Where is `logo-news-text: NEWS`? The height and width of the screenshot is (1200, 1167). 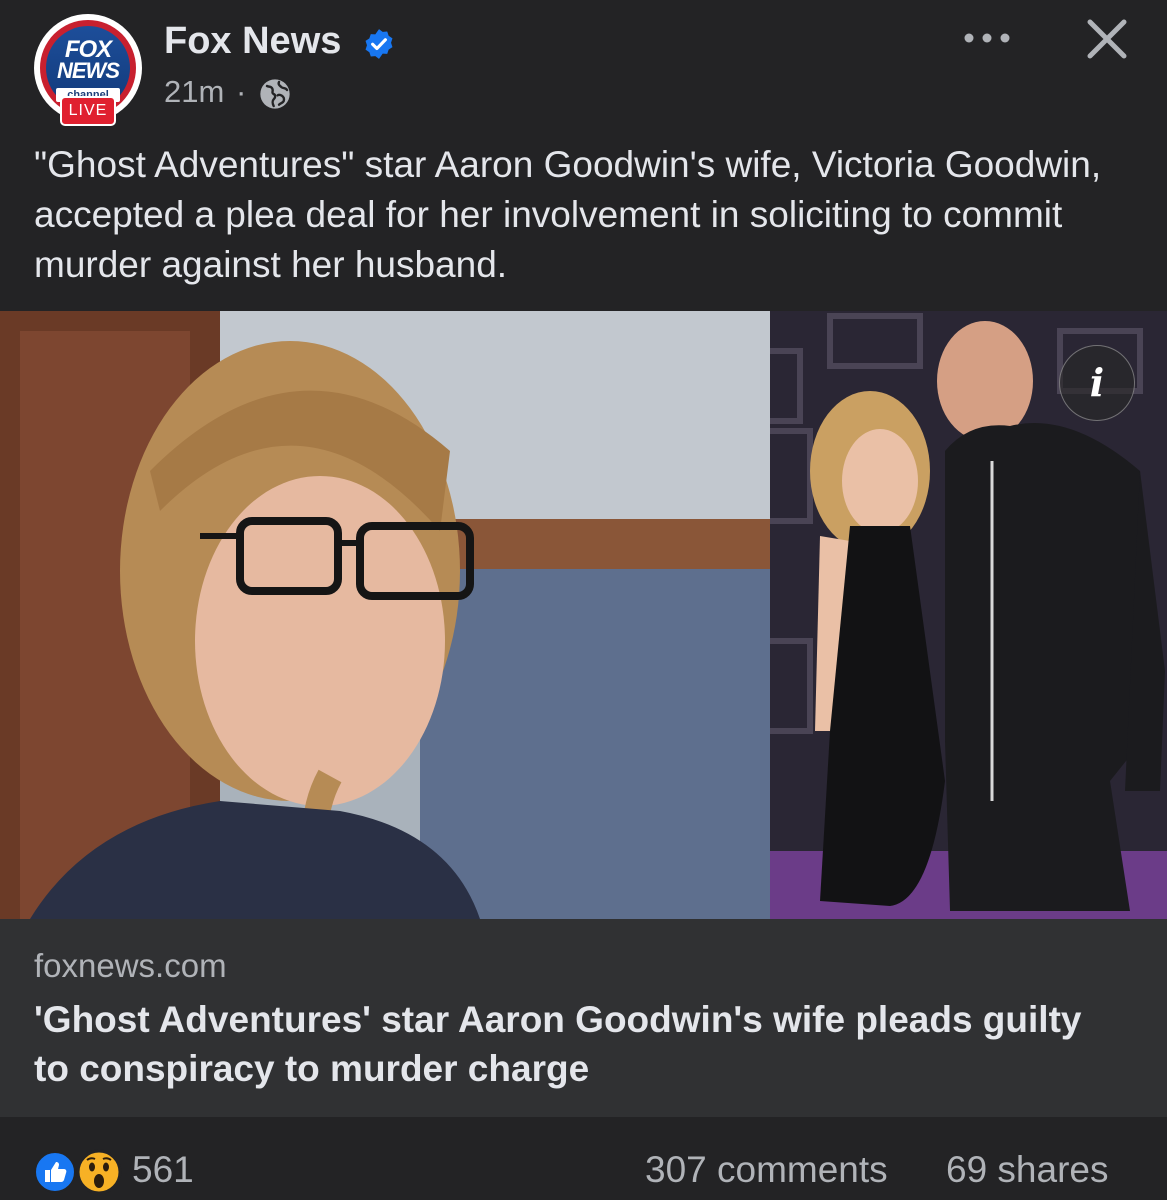
logo-news-text: NEWS is located at coordinates (88, 70).